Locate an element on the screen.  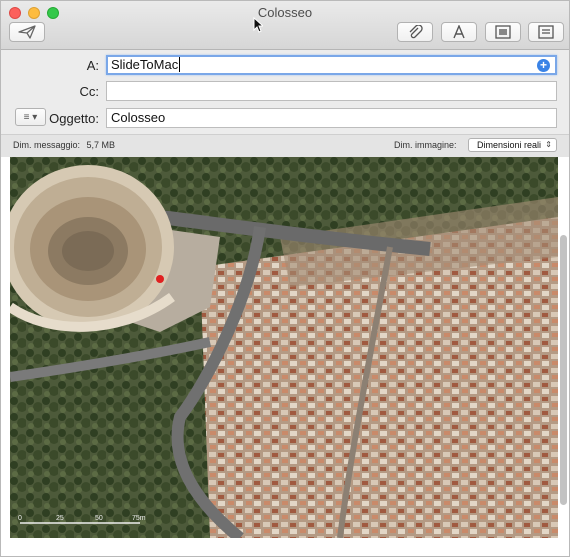
to-field: SlideToMac + is located at coordinates (331, 65).